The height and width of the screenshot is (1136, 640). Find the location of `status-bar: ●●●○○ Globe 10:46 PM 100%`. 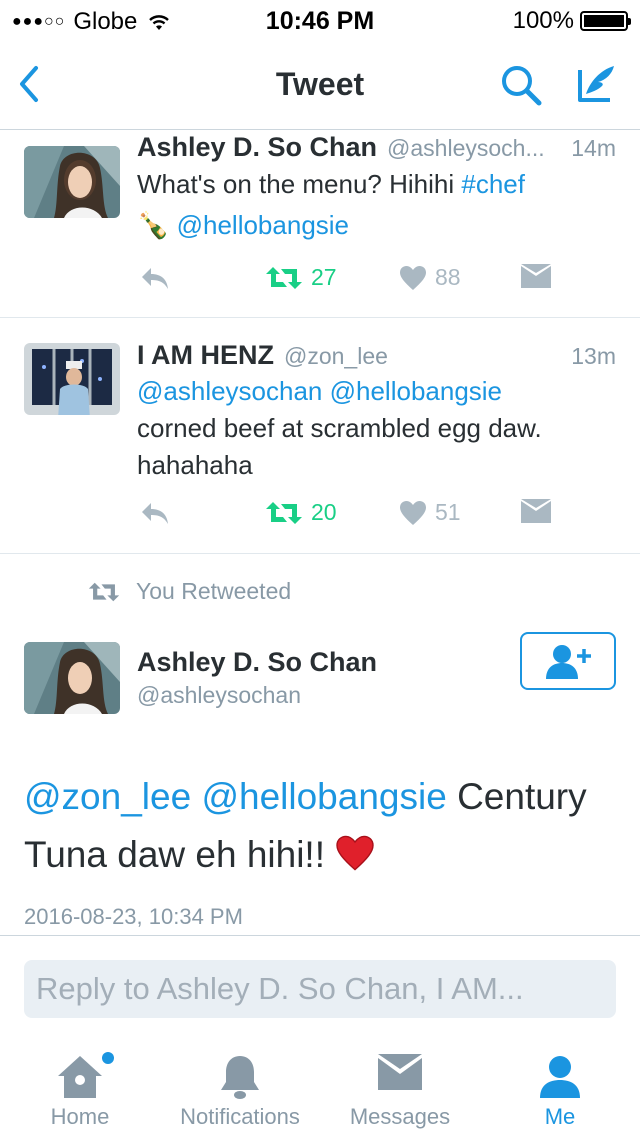

status-bar: ●●●○○ Globe 10:46 PM 100% is located at coordinates (320, 20).